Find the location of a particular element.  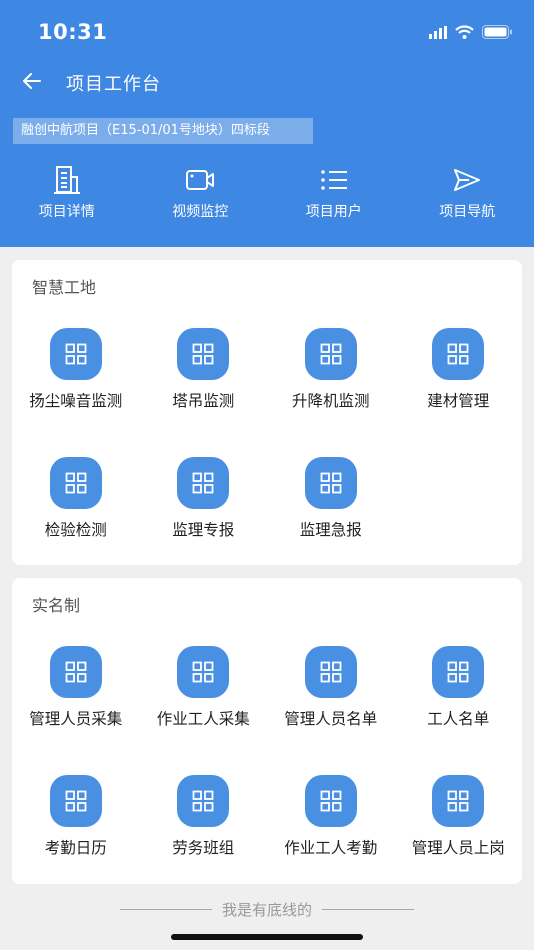

quick-action-label: 项目详情 is located at coordinates (66, 212).